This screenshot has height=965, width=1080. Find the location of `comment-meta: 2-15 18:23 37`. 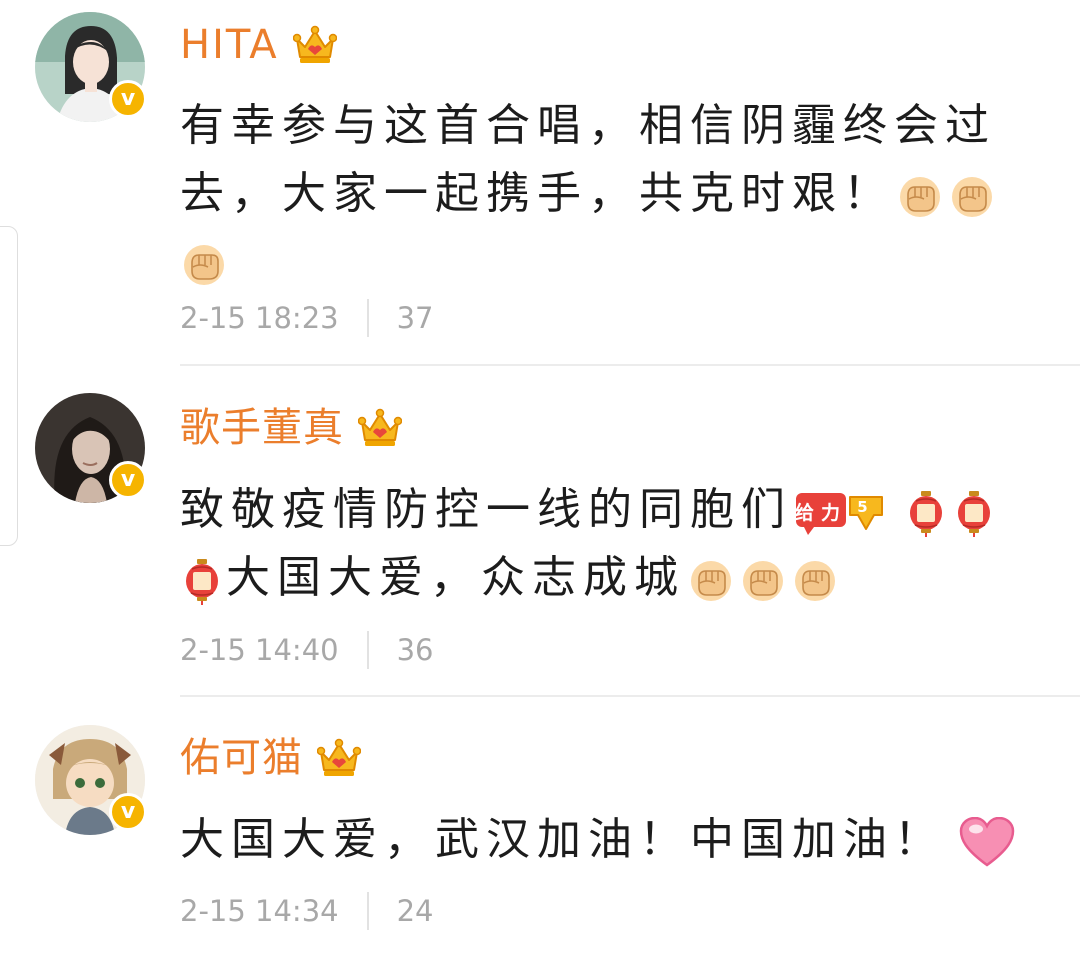

comment-meta: 2-15 18:23 37 is located at coordinates (307, 318).